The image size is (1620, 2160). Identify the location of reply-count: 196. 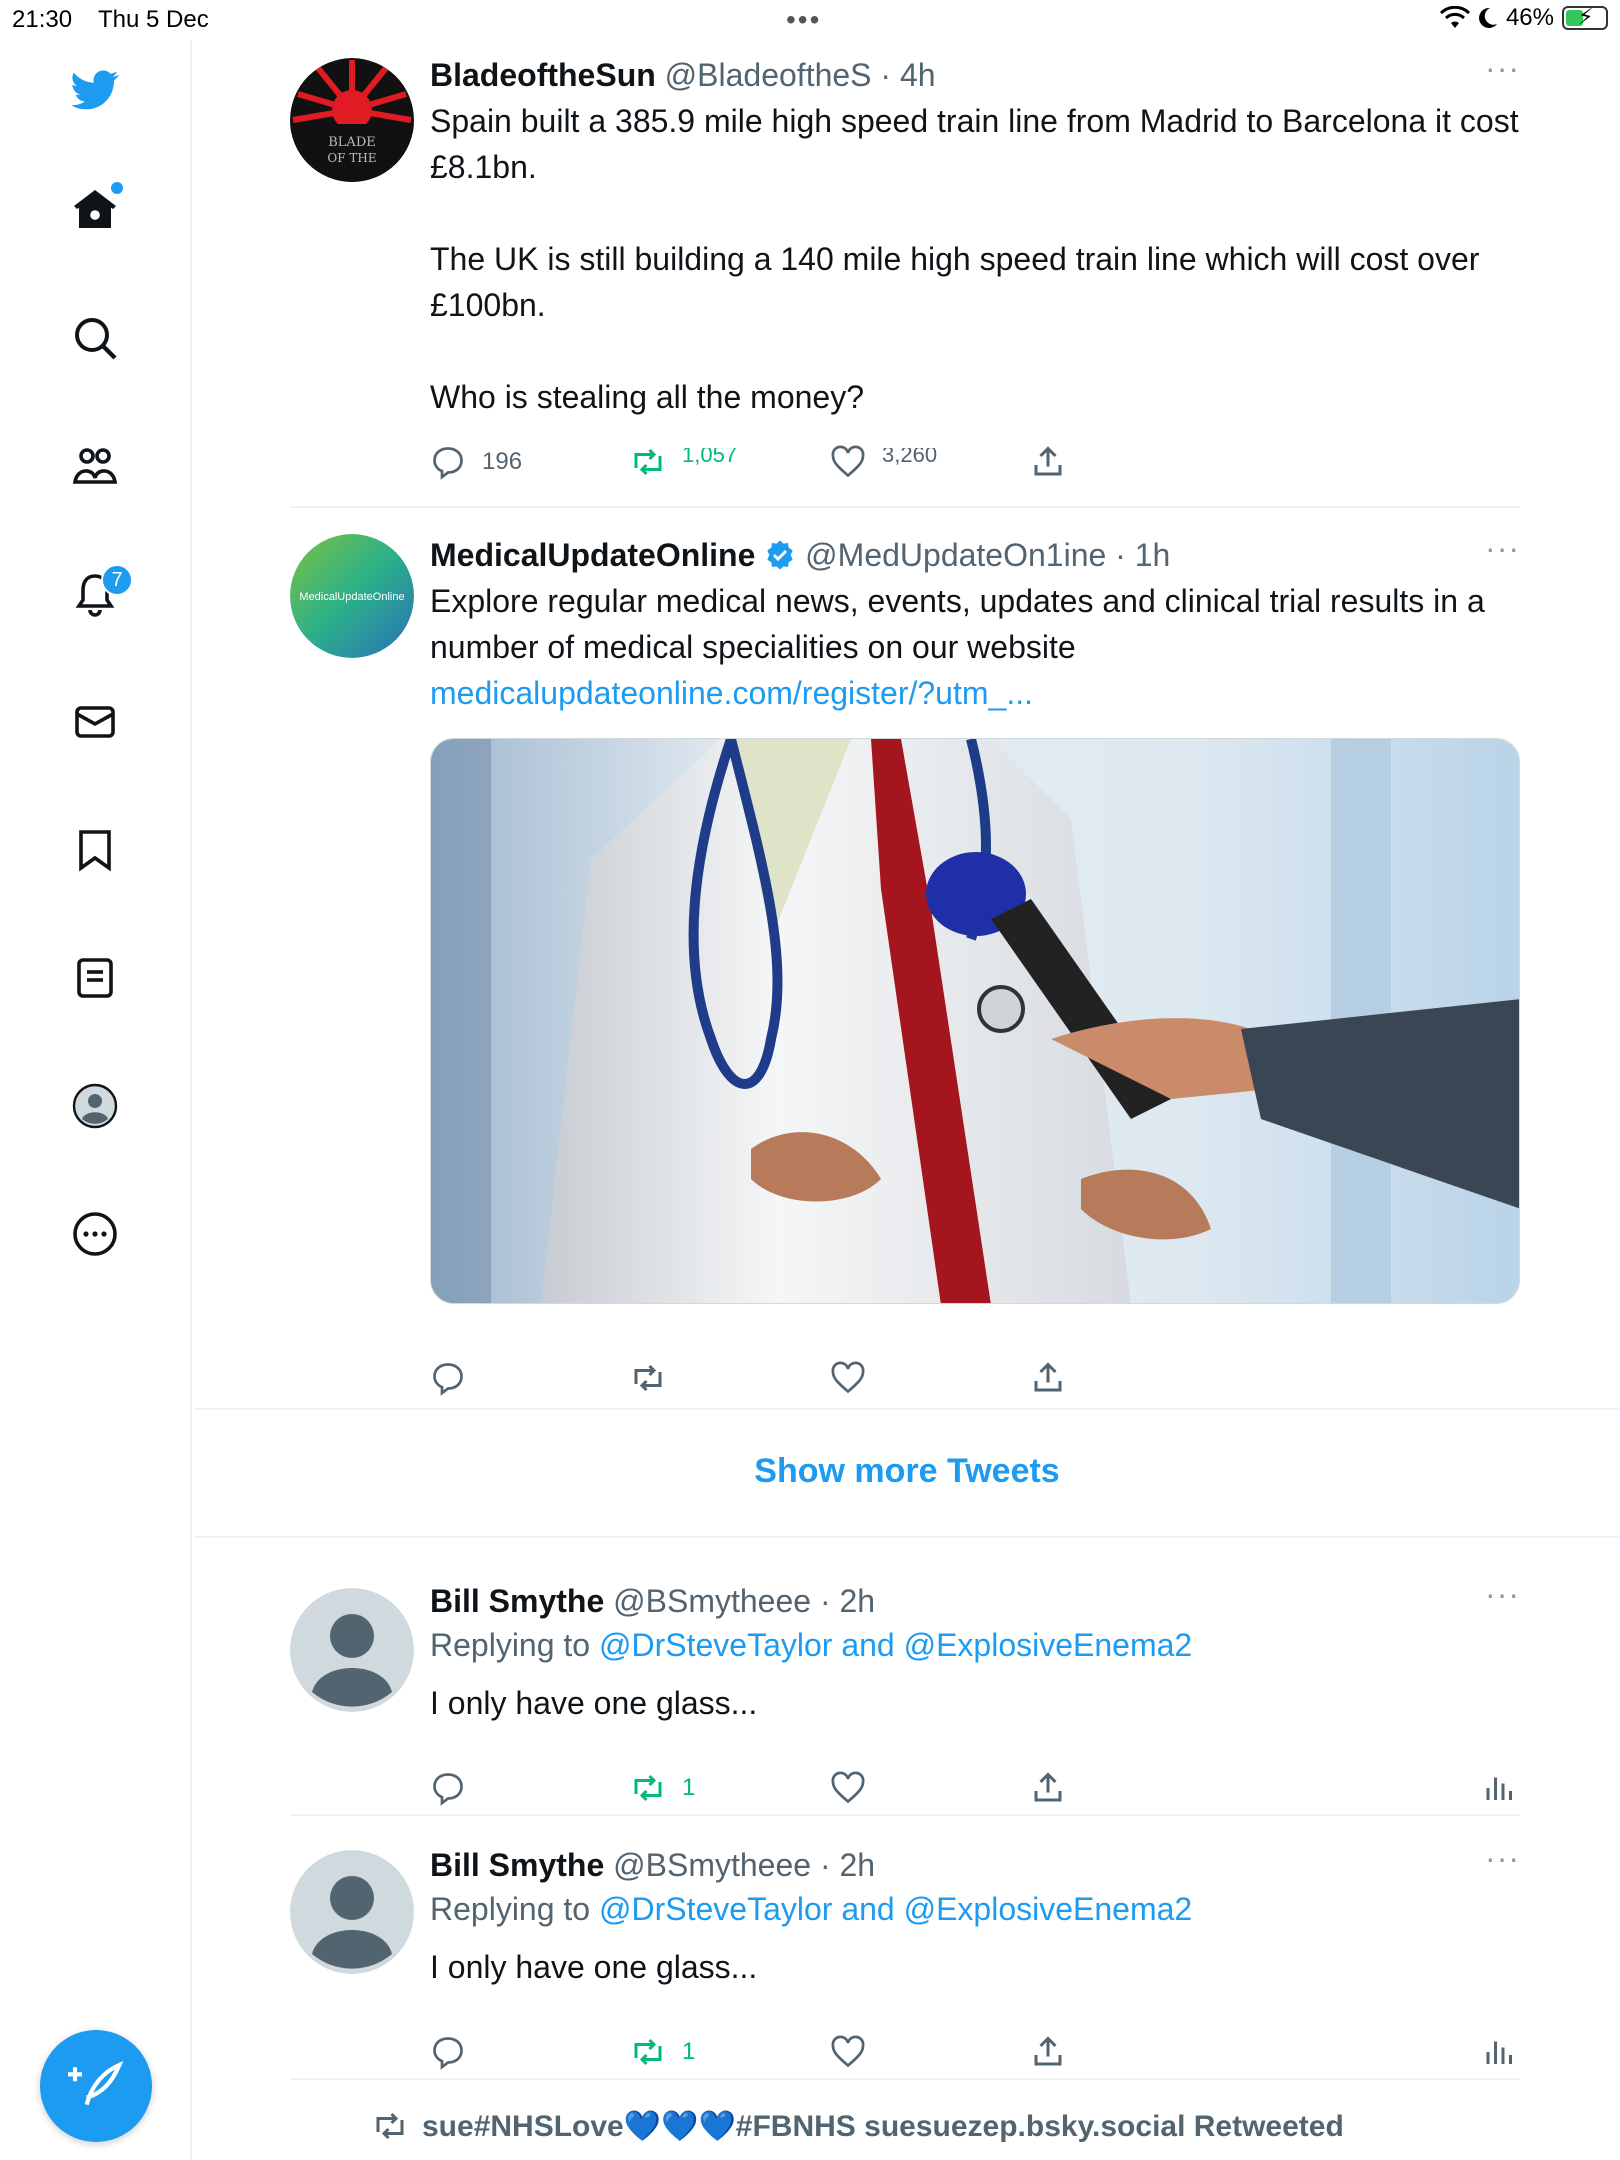
(502, 461).